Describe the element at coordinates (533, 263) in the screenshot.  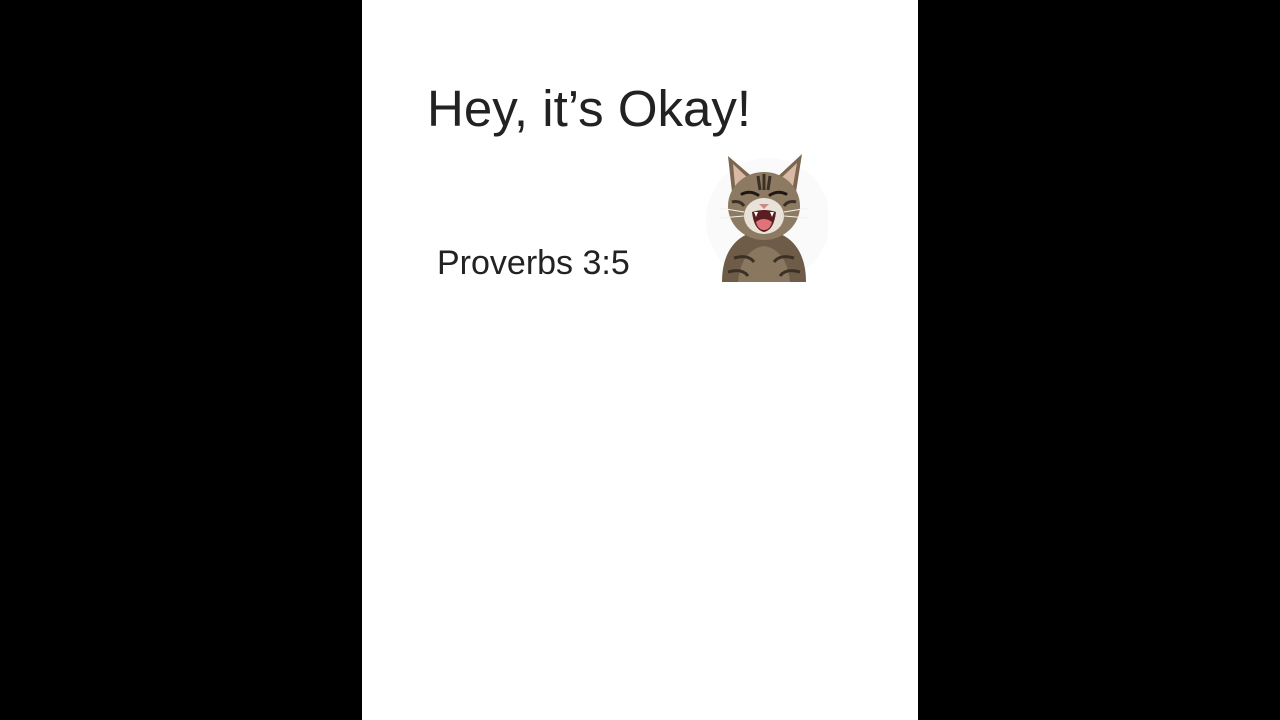
I see `scripture-reference: Proverbs 3:5` at that location.